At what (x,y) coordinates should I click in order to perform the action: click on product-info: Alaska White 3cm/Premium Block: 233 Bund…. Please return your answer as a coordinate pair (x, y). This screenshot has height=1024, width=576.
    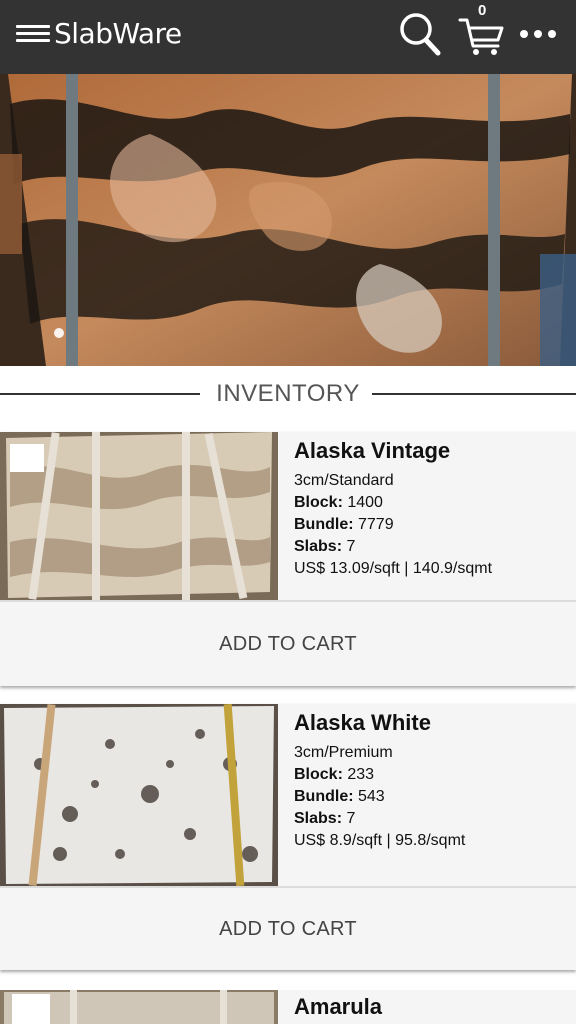
    Looking at the image, I should click on (434, 781).